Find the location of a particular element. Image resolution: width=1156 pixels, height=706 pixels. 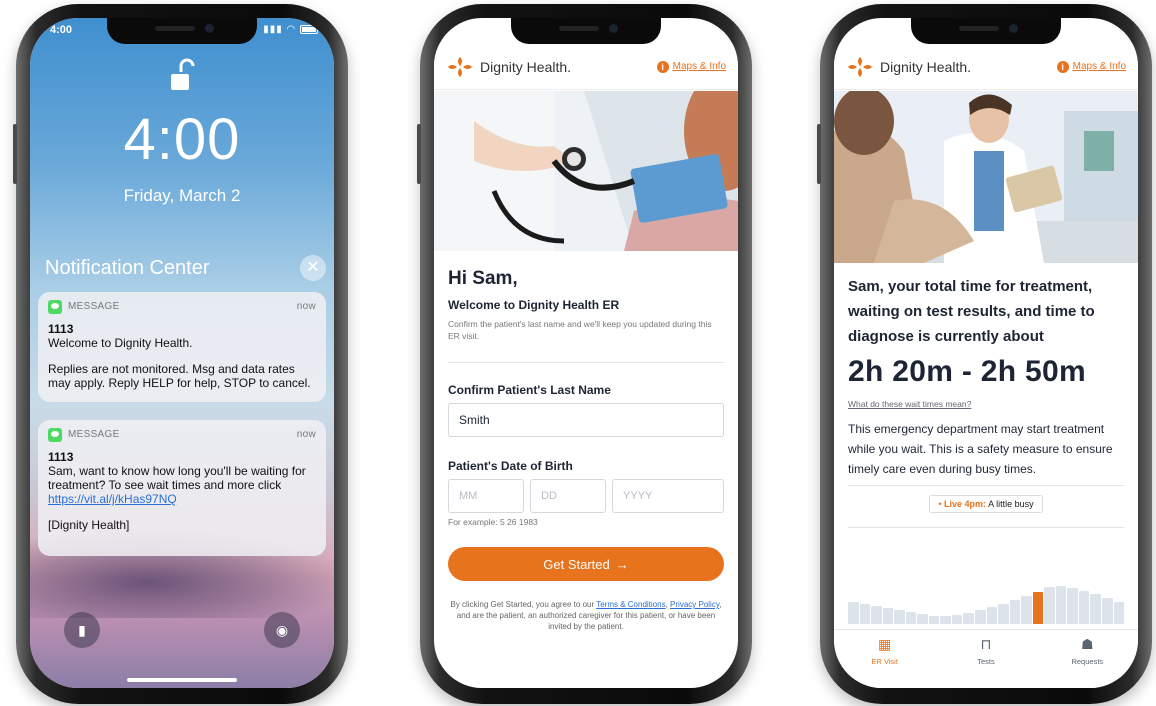

tab-label: Tests is located at coordinates (986, 661).